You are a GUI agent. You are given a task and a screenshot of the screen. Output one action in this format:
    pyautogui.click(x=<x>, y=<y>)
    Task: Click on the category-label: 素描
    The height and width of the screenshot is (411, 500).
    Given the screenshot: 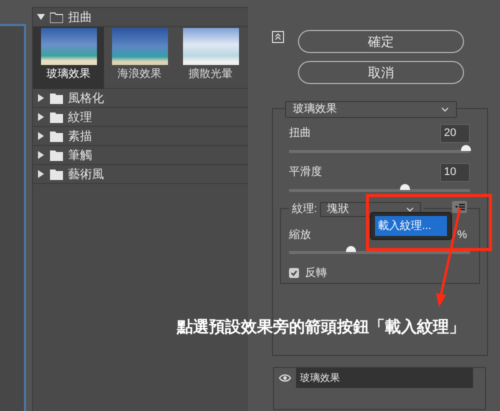 What is the action you would take?
    pyautogui.click(x=80, y=136)
    